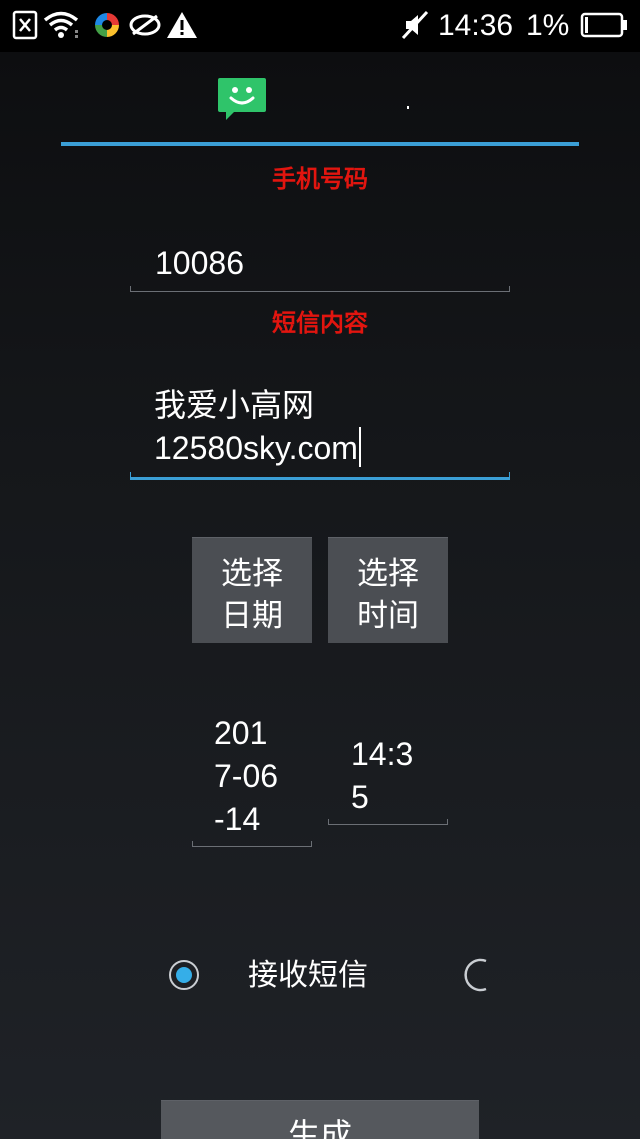  I want to click on date-line-2: 7-06, so click(246, 776).